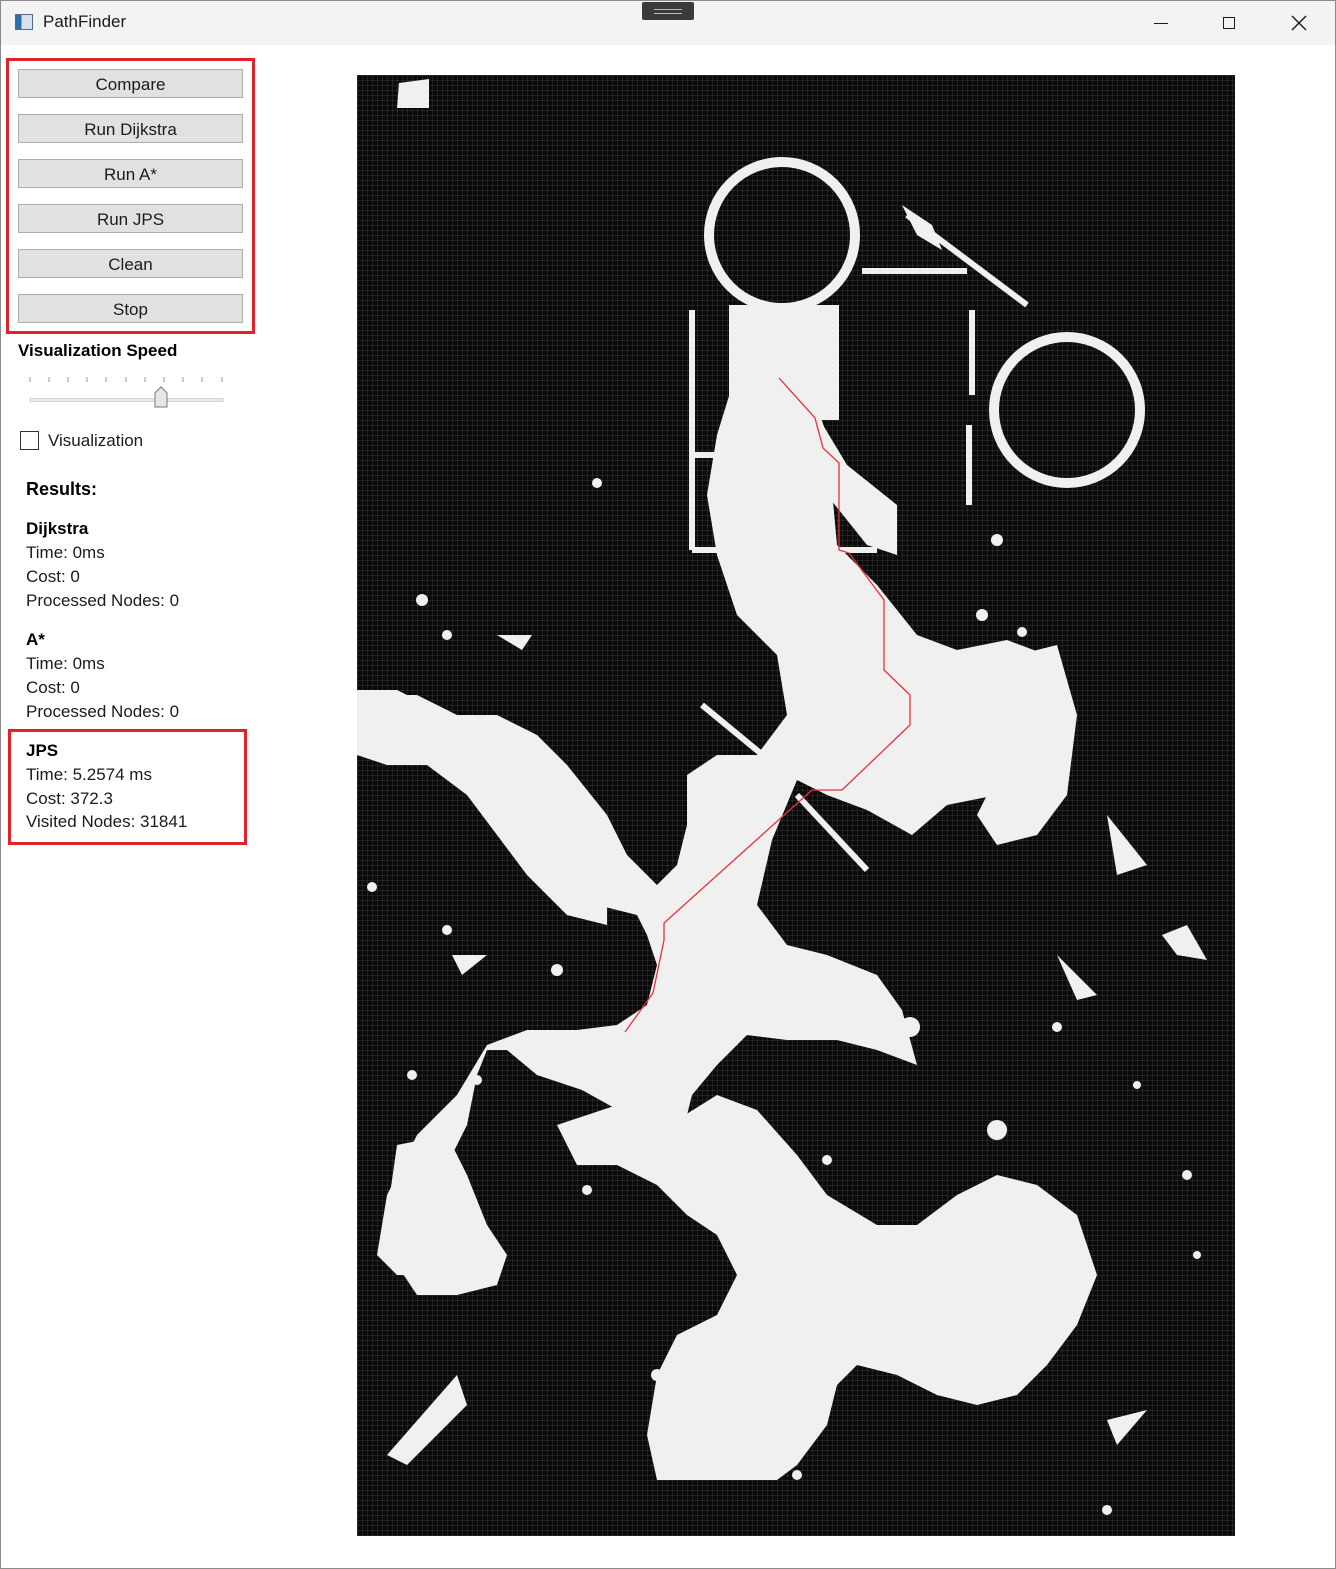 The width and height of the screenshot is (1336, 1569). What do you see at coordinates (95, 441) in the screenshot?
I see `visualization-checkbox-label: Visualization` at bounding box center [95, 441].